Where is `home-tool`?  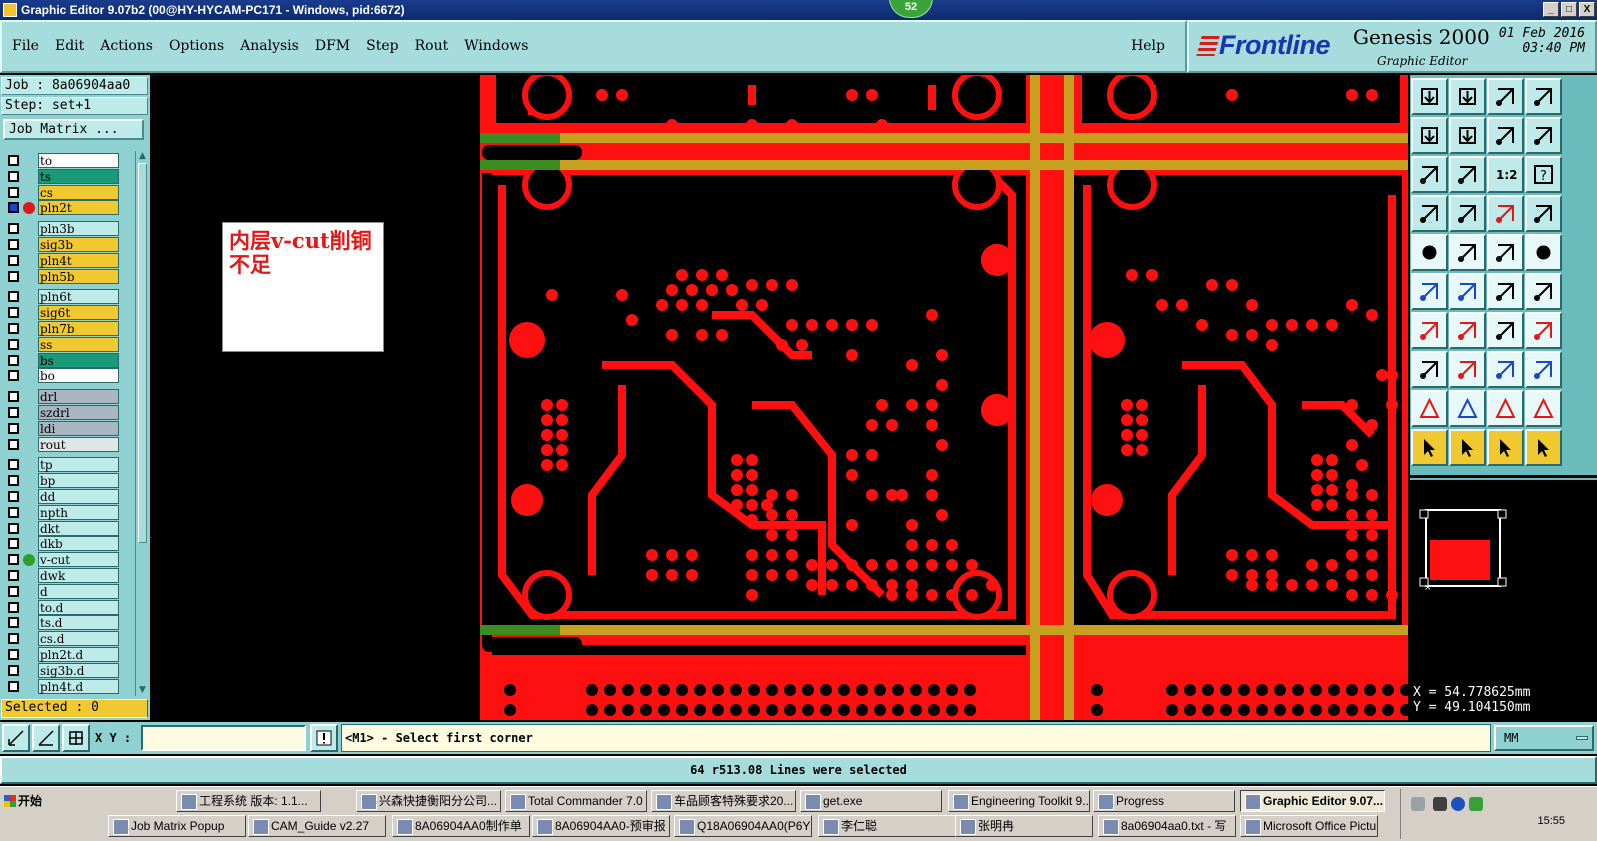
home-tool is located at coordinates (1505, 96).